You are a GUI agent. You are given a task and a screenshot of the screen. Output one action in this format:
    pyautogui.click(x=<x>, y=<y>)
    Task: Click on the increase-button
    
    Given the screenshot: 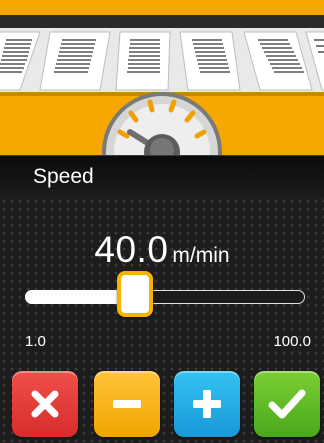 What is the action you would take?
    pyautogui.click(x=207, y=404)
    